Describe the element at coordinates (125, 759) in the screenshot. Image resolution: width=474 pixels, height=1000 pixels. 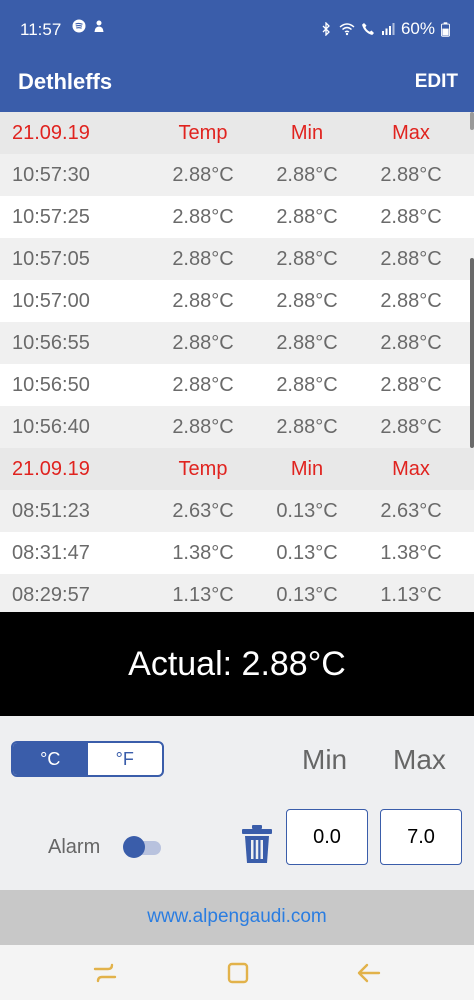
I see `unit-fahrenheit-button: °F` at that location.